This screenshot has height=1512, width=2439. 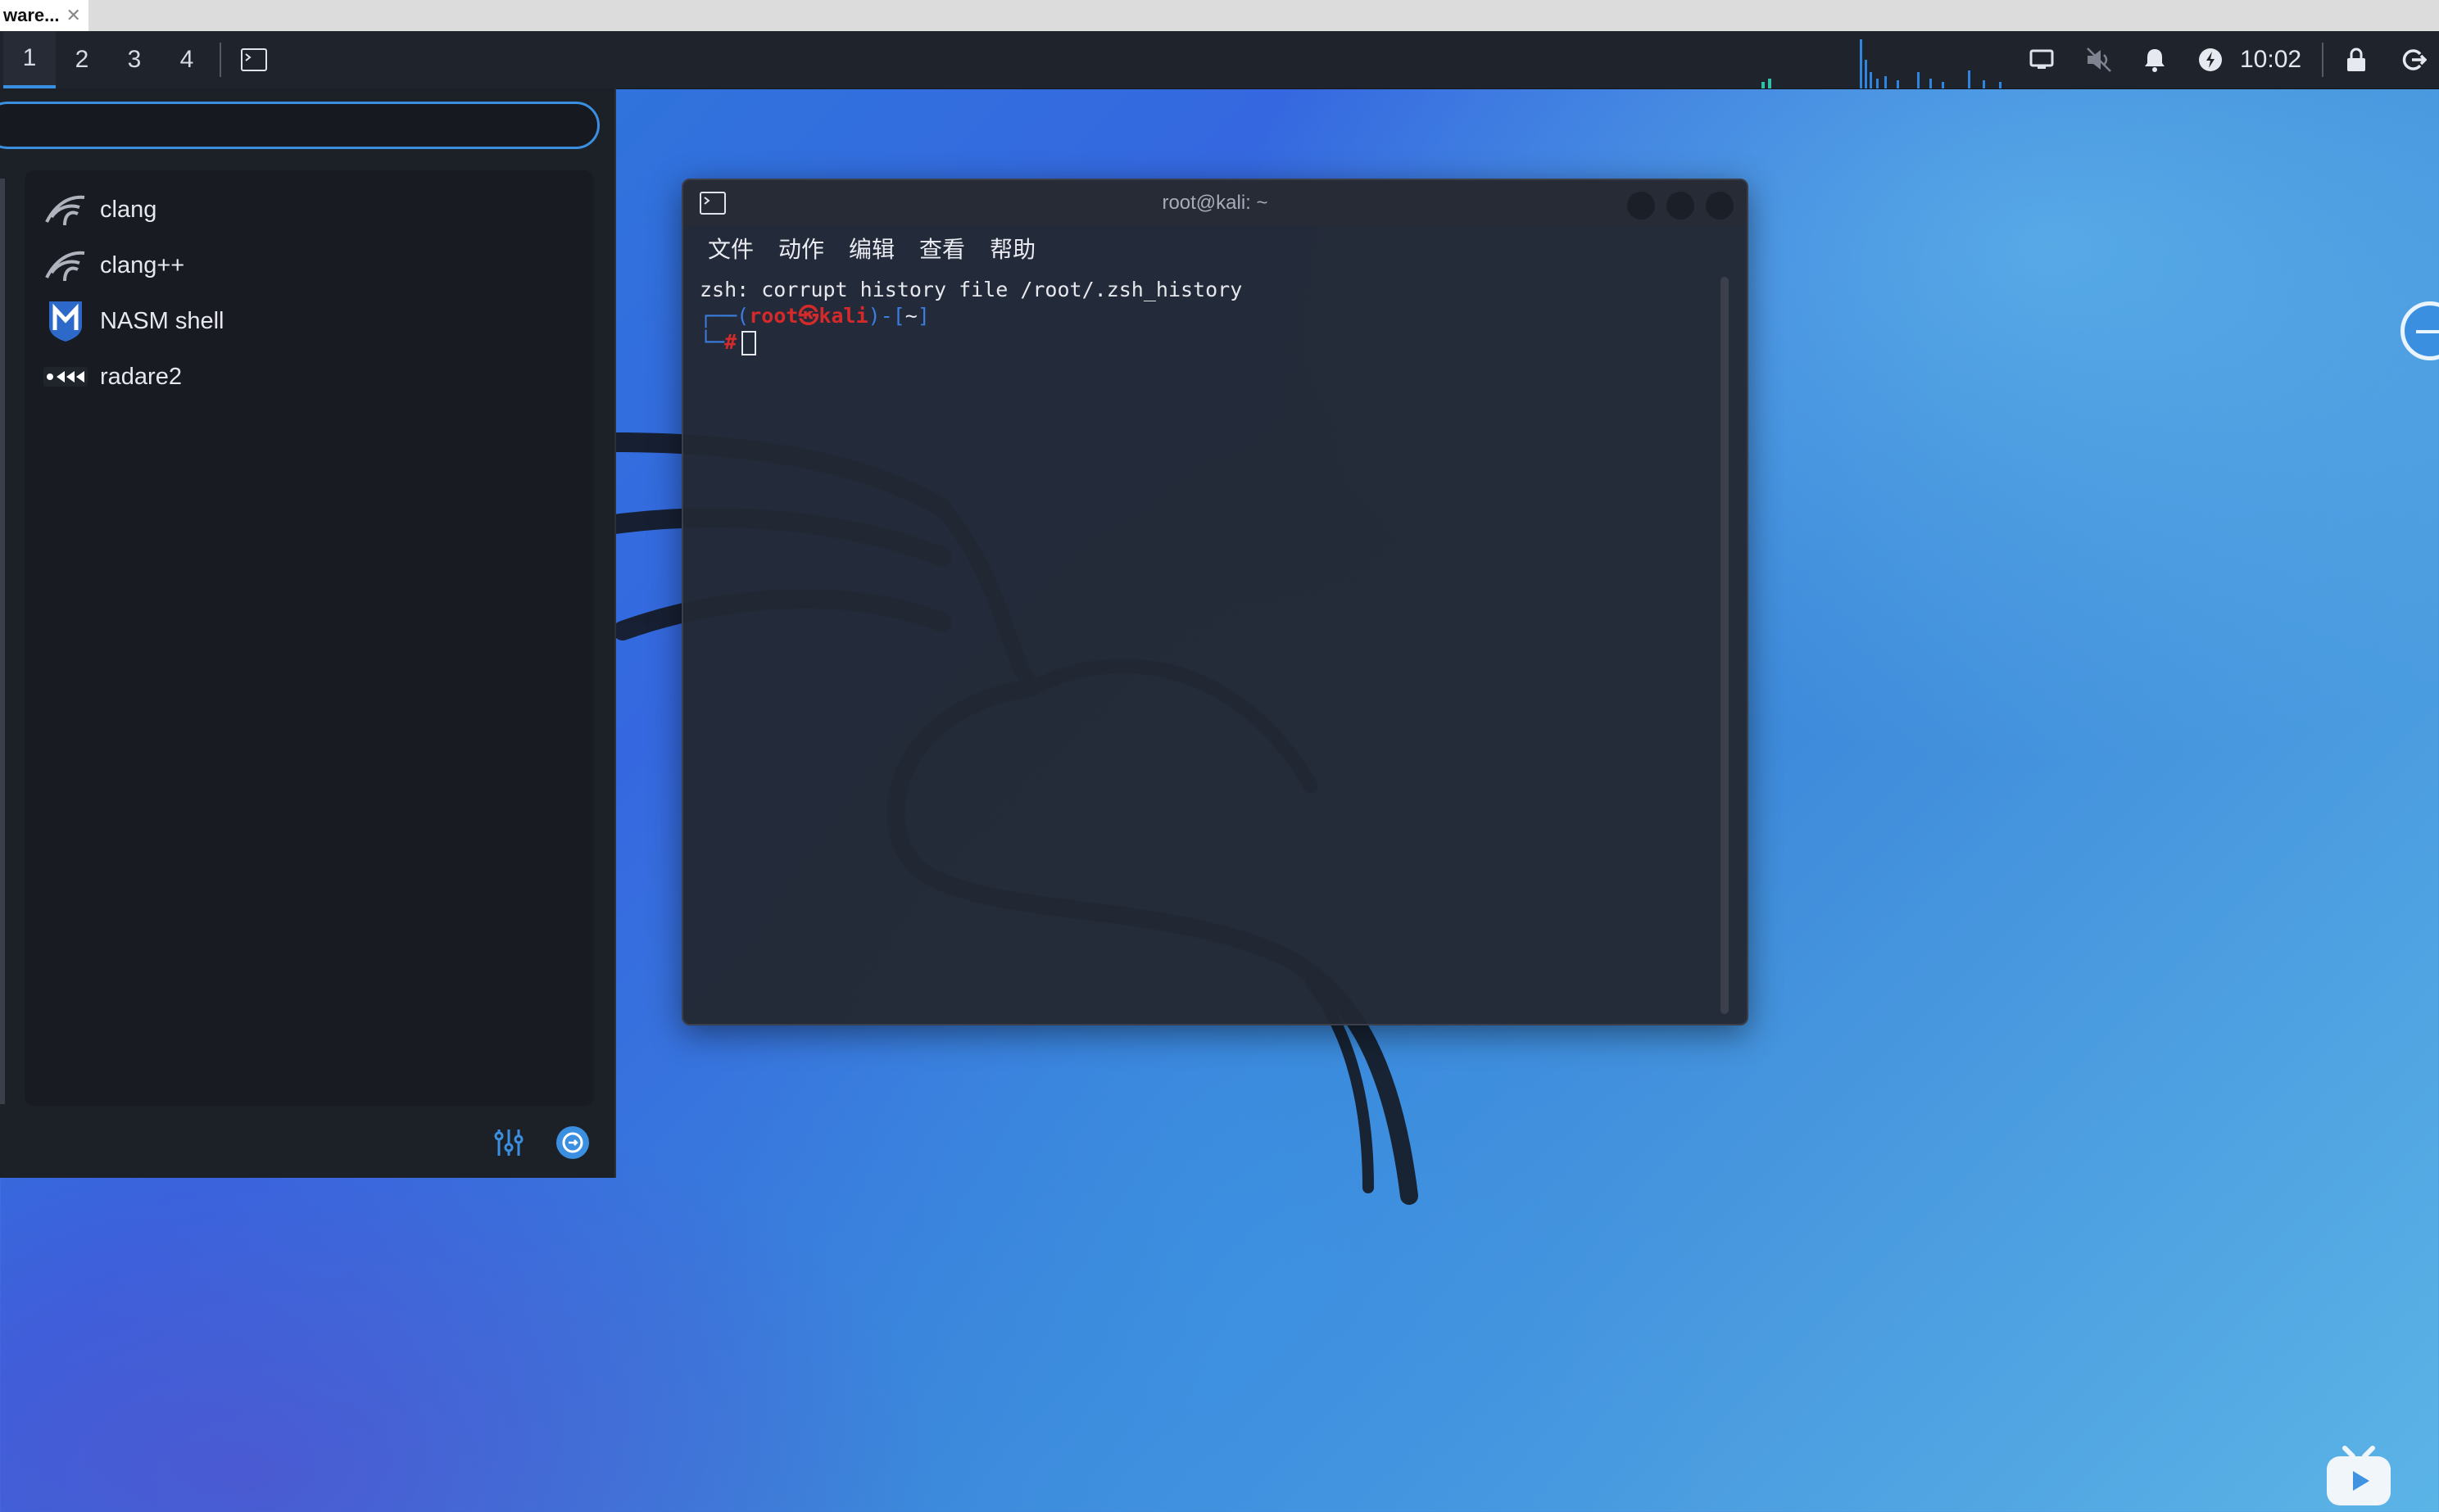 What do you see at coordinates (162, 321) in the screenshot?
I see `menu-item-label: NASM shell` at bounding box center [162, 321].